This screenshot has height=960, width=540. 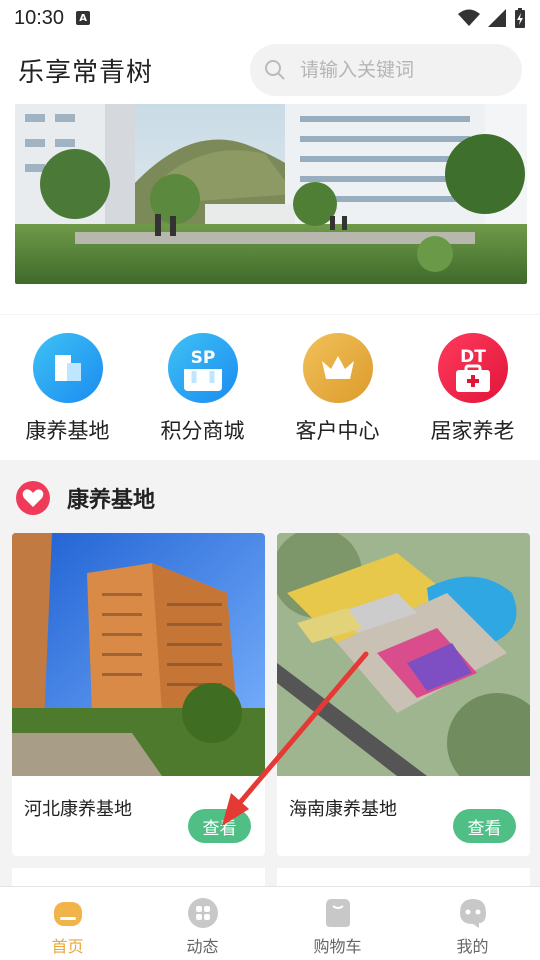 What do you see at coordinates (202, 358) in the screenshot?
I see `sp-badge-text: SP` at bounding box center [202, 358].